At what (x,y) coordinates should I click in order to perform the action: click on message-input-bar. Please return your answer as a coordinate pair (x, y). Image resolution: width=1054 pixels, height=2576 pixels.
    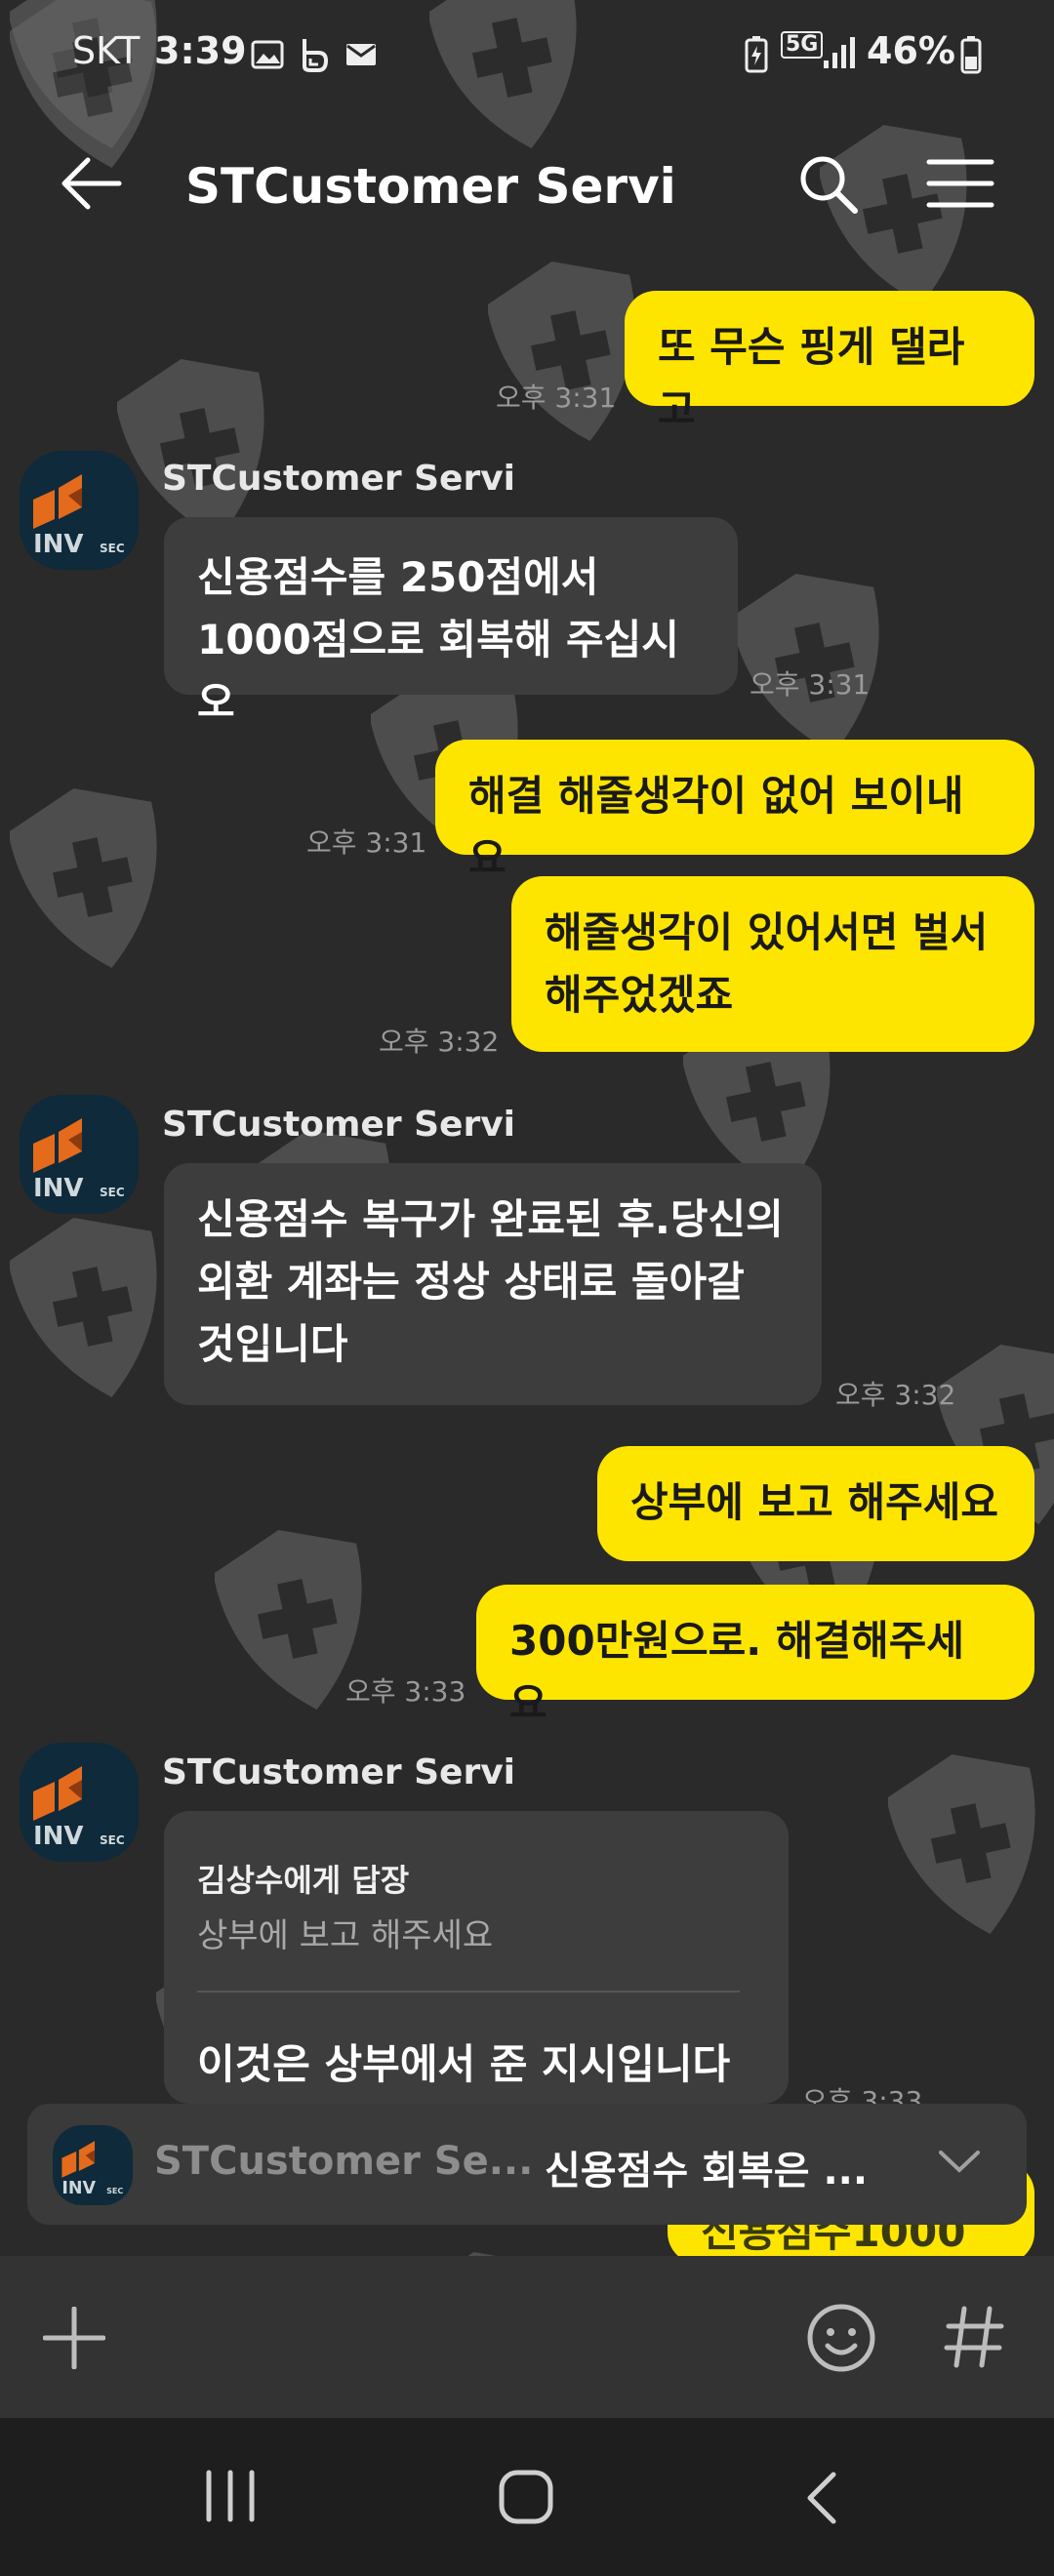
    Looking at the image, I should click on (527, 2337).